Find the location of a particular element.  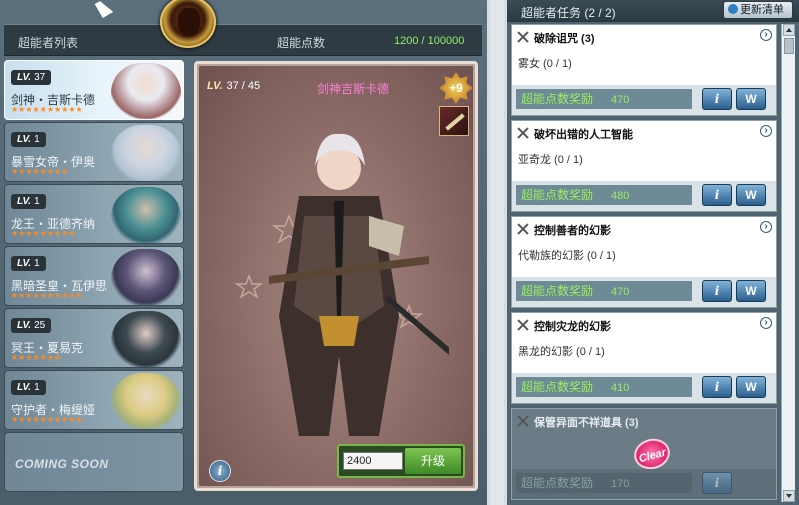

clear-stamp: Clear is located at coordinates (652, 454).